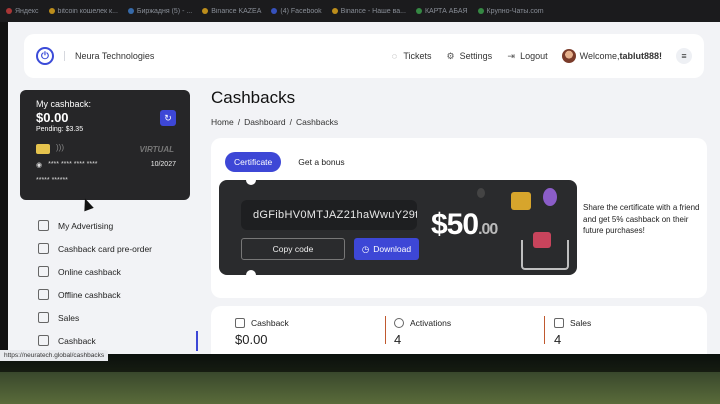  I want to click on logo-icon: ⏻, so click(45, 56).